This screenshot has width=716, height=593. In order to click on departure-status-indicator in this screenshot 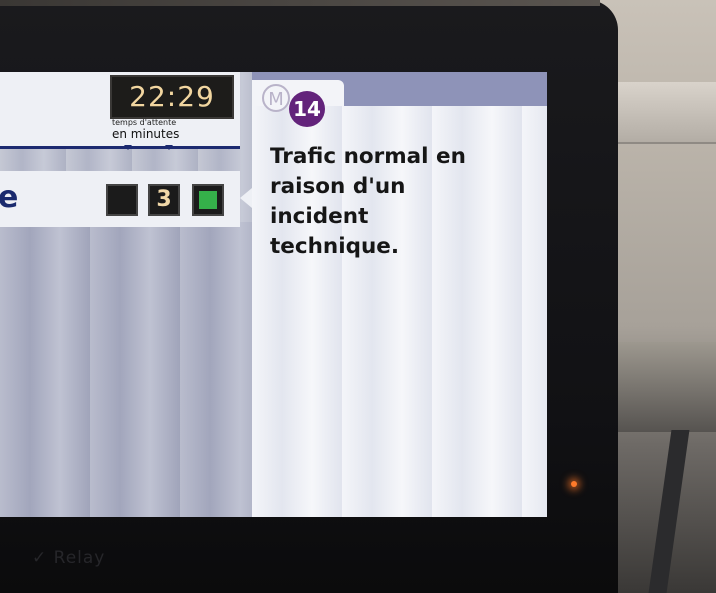, I will do `click(208, 200)`.